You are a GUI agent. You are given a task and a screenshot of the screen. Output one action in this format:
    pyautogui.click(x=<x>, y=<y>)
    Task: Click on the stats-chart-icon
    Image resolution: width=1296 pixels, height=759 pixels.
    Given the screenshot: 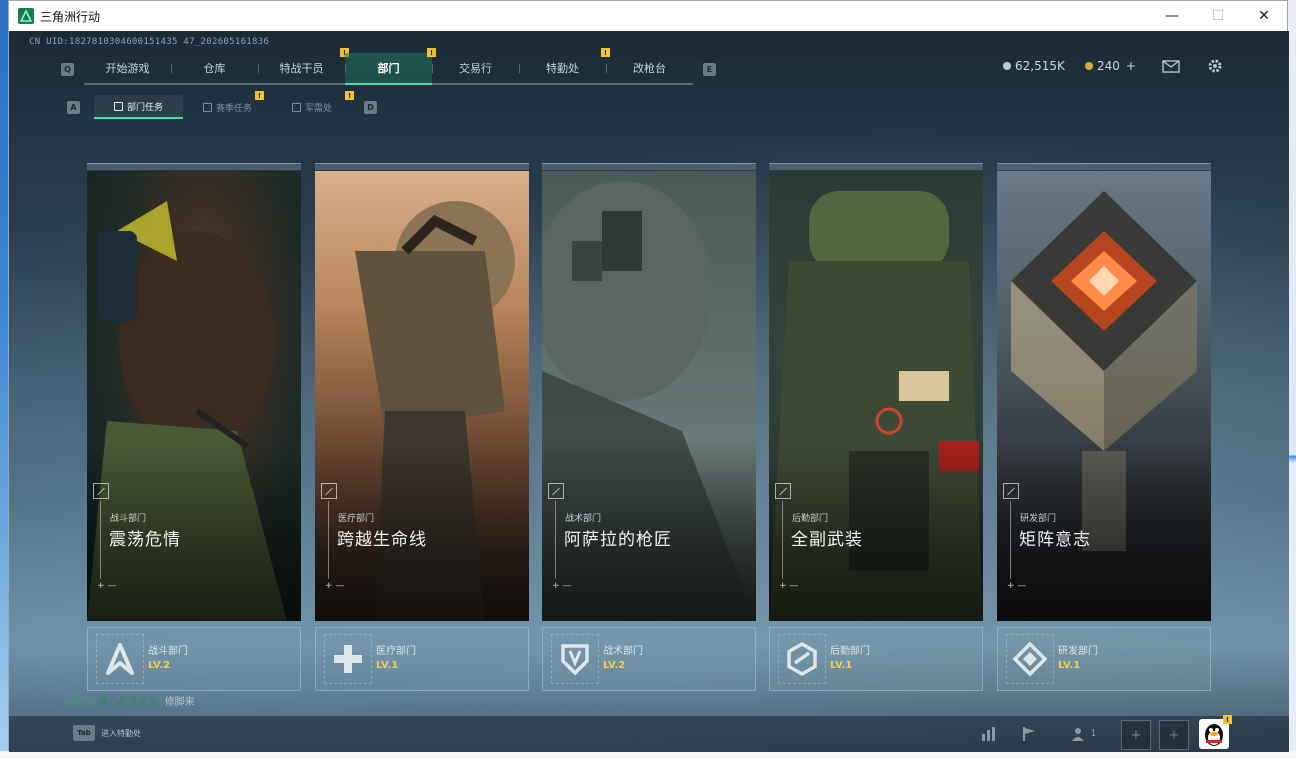 What is the action you would take?
    pyautogui.click(x=989, y=734)
    